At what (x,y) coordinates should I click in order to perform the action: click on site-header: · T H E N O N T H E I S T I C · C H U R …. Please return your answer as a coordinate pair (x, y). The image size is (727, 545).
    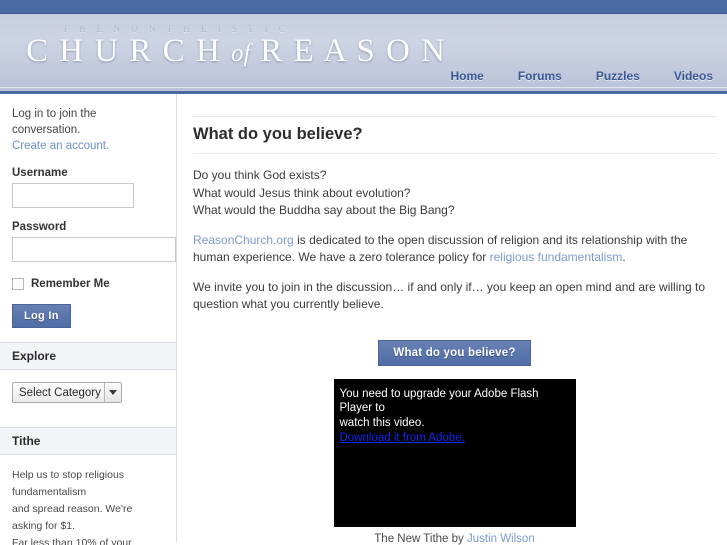
    Looking at the image, I should click on (363, 54).